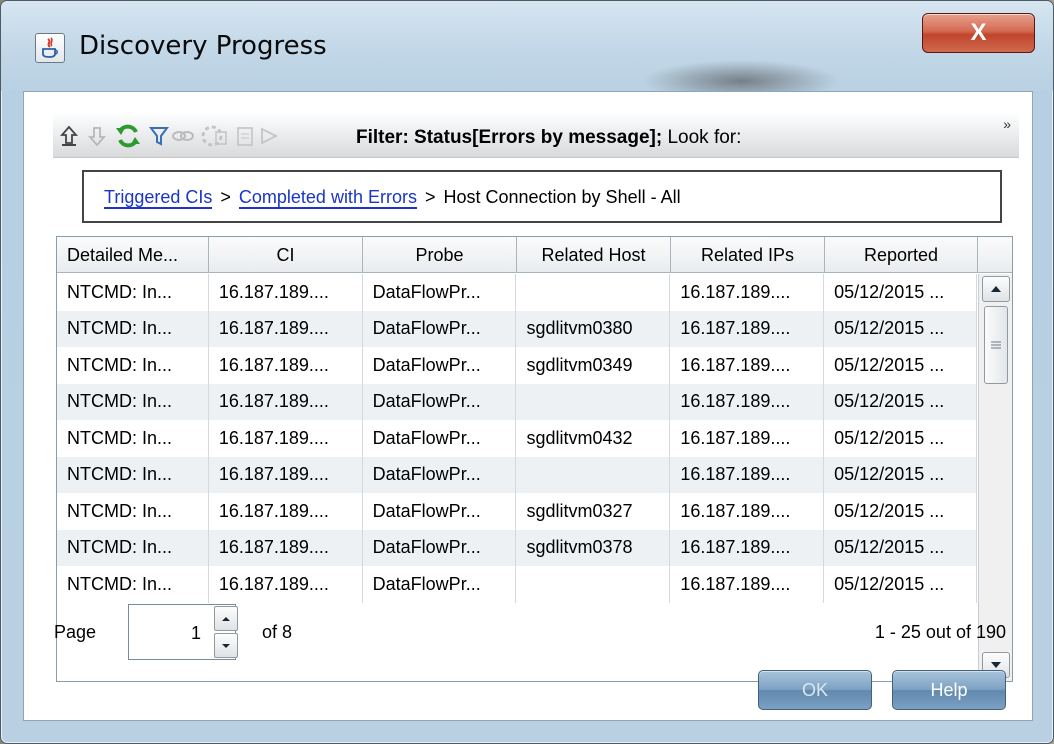 This screenshot has width=1054, height=744. I want to click on link-icon, so click(183, 136).